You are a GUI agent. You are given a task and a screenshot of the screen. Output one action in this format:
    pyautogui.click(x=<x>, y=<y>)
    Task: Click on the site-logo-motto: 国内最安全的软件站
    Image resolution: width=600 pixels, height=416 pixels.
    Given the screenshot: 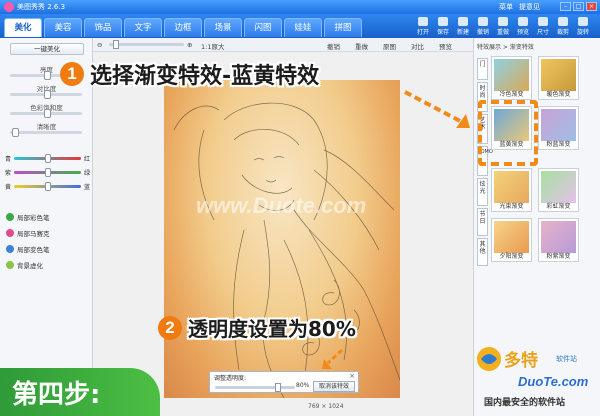 What is the action you would take?
    pyautogui.click(x=525, y=403)
    